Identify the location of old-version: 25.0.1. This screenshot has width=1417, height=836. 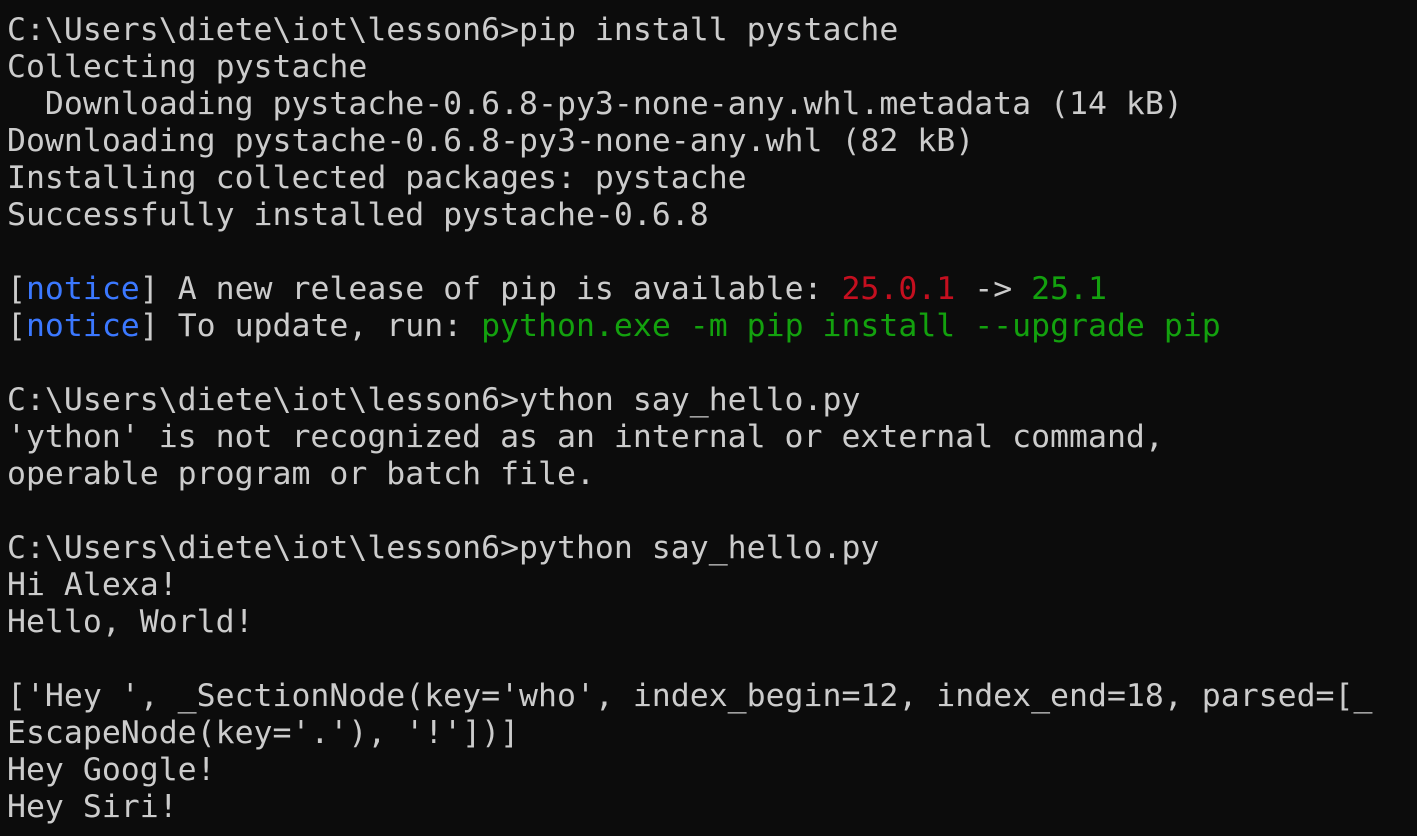
(898, 289).